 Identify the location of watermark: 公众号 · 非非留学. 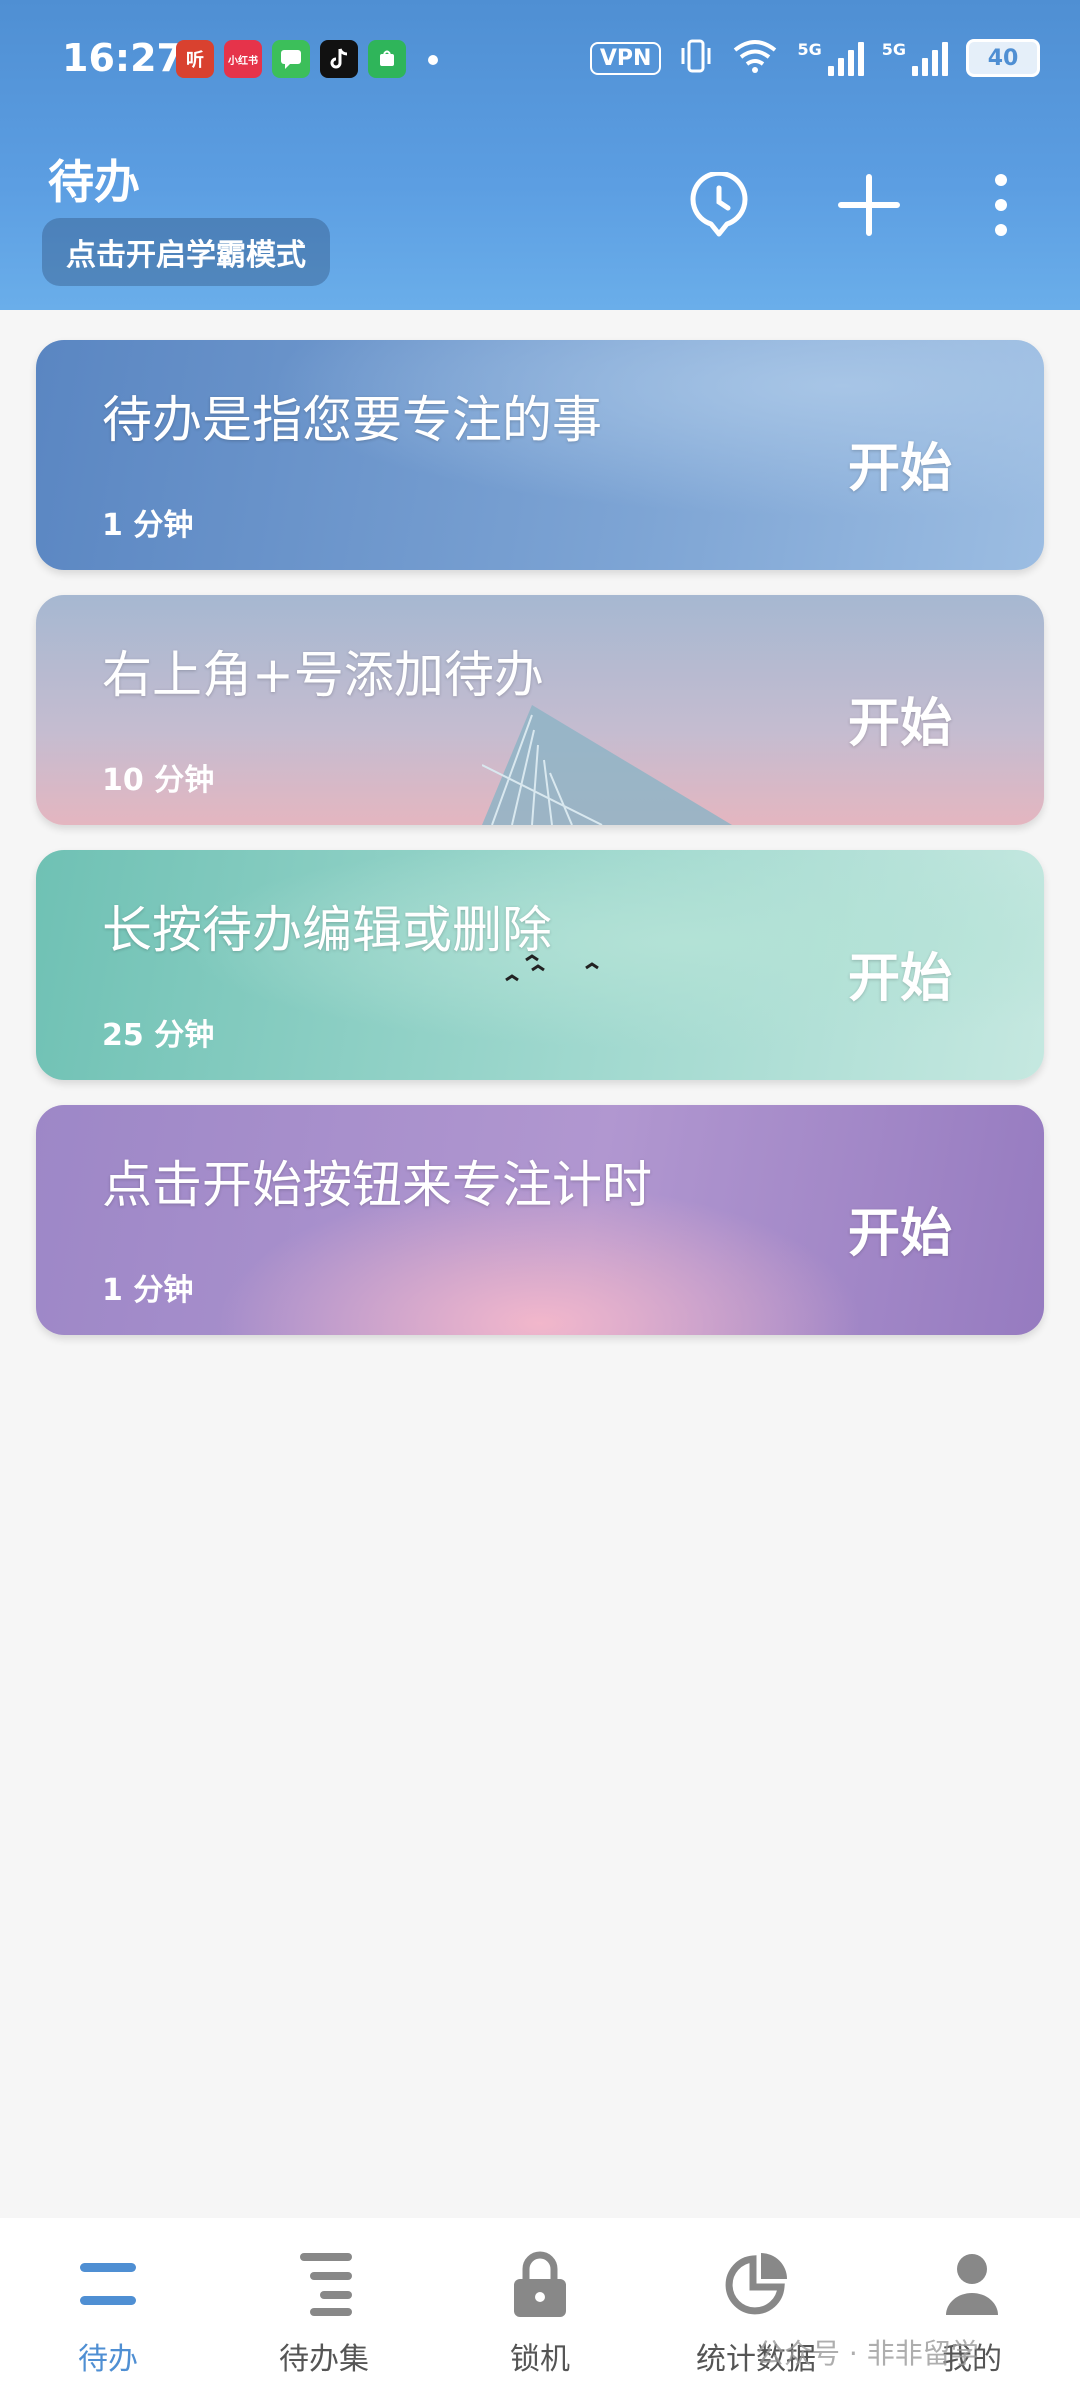
(867, 2353).